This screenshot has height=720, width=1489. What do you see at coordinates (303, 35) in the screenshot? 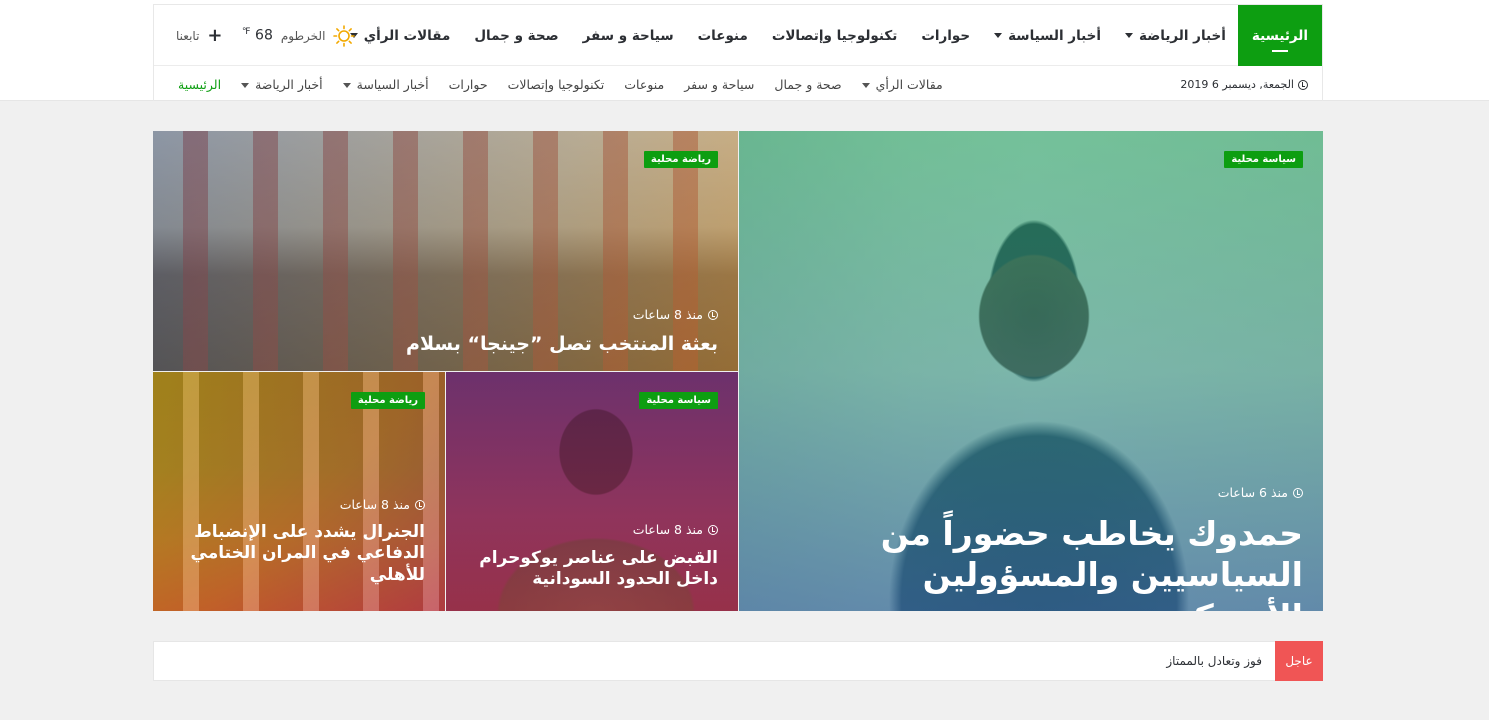
I see `weather-city: الخرطوم` at bounding box center [303, 35].